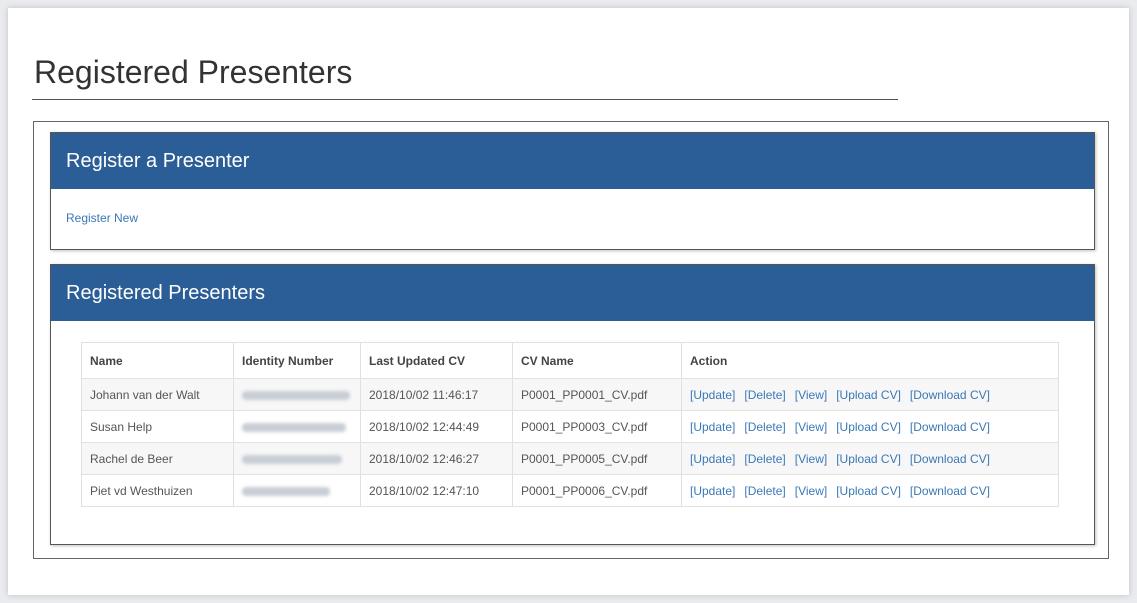  What do you see at coordinates (436, 426) in the screenshot?
I see `cell-last-updated: 2018/10/02 12:44:49` at bounding box center [436, 426].